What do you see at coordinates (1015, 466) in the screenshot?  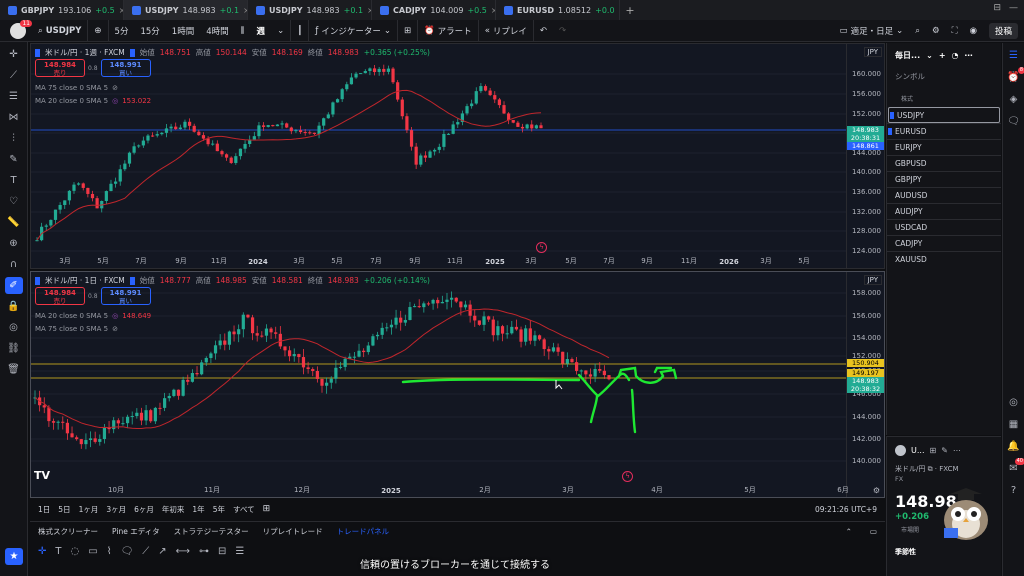 I see `messages-icon: ✉ 40` at bounding box center [1015, 466].